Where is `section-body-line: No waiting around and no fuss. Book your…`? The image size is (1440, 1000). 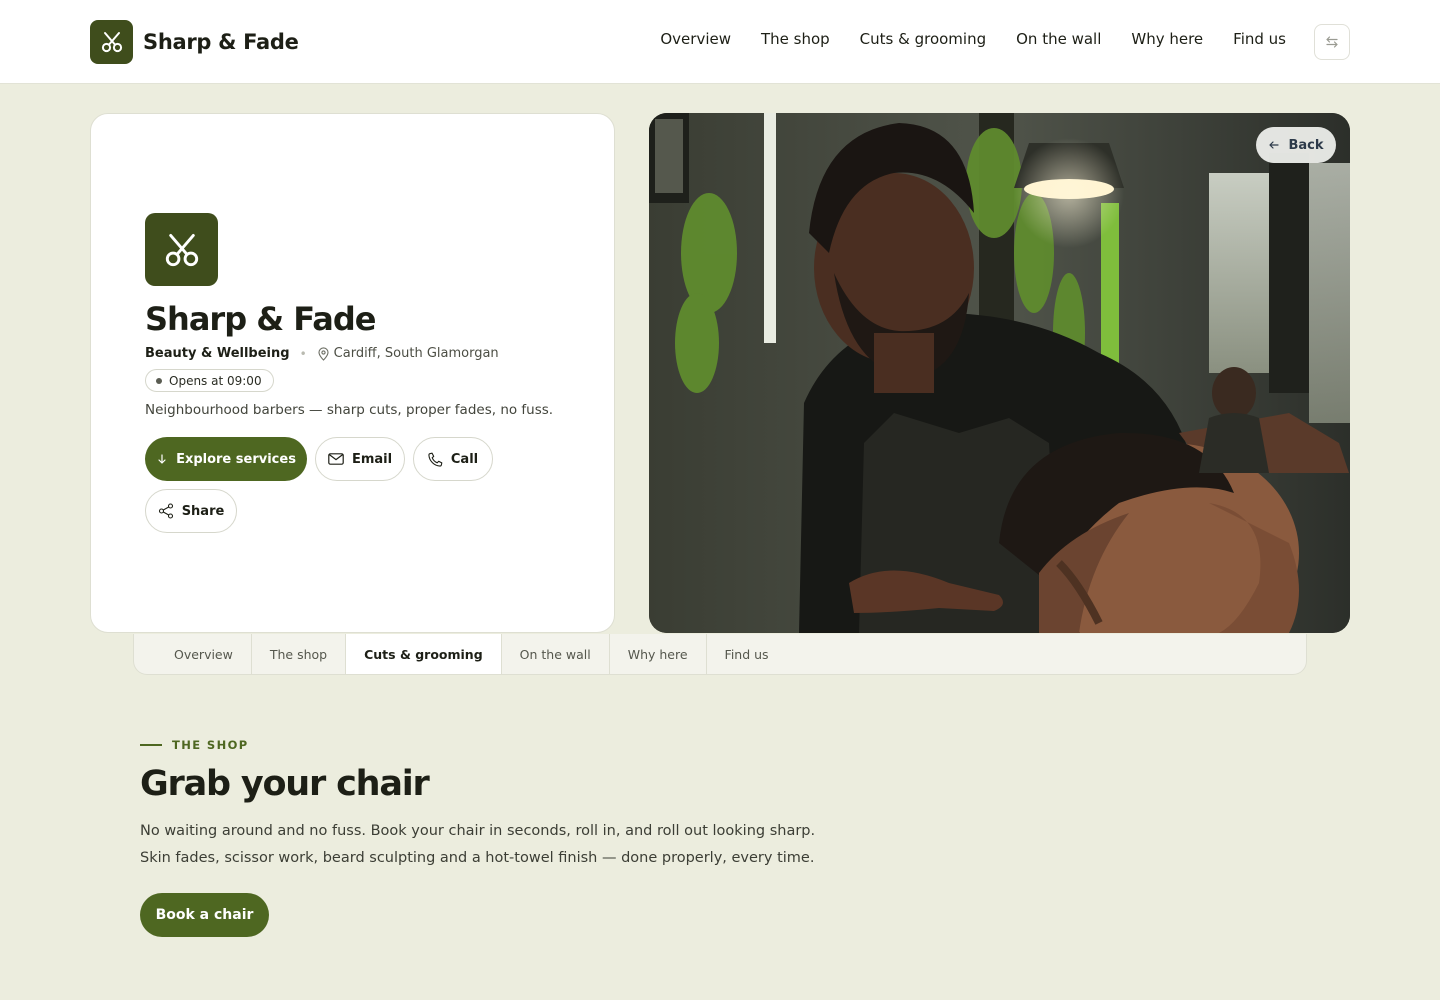 section-body-line: No waiting around and no fuss. Book your… is located at coordinates (478, 831).